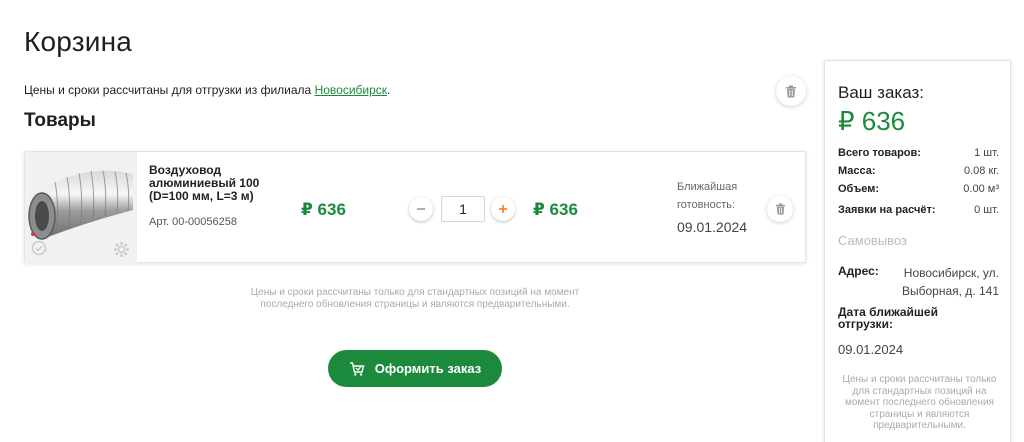 The width and height of the screenshot is (1024, 442). I want to click on shipment-date-label: Дата ближайшей отгрузки:, so click(888, 318).